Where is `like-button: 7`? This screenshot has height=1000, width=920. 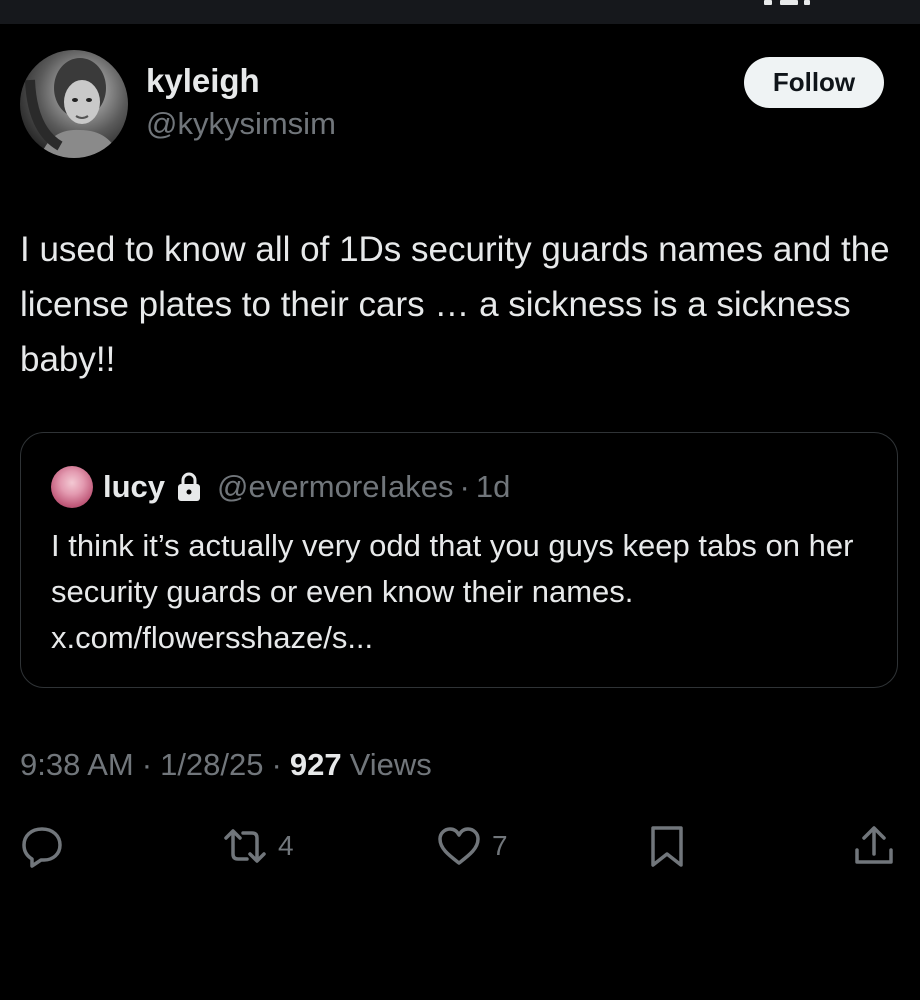 like-button: 7 is located at coordinates (472, 846).